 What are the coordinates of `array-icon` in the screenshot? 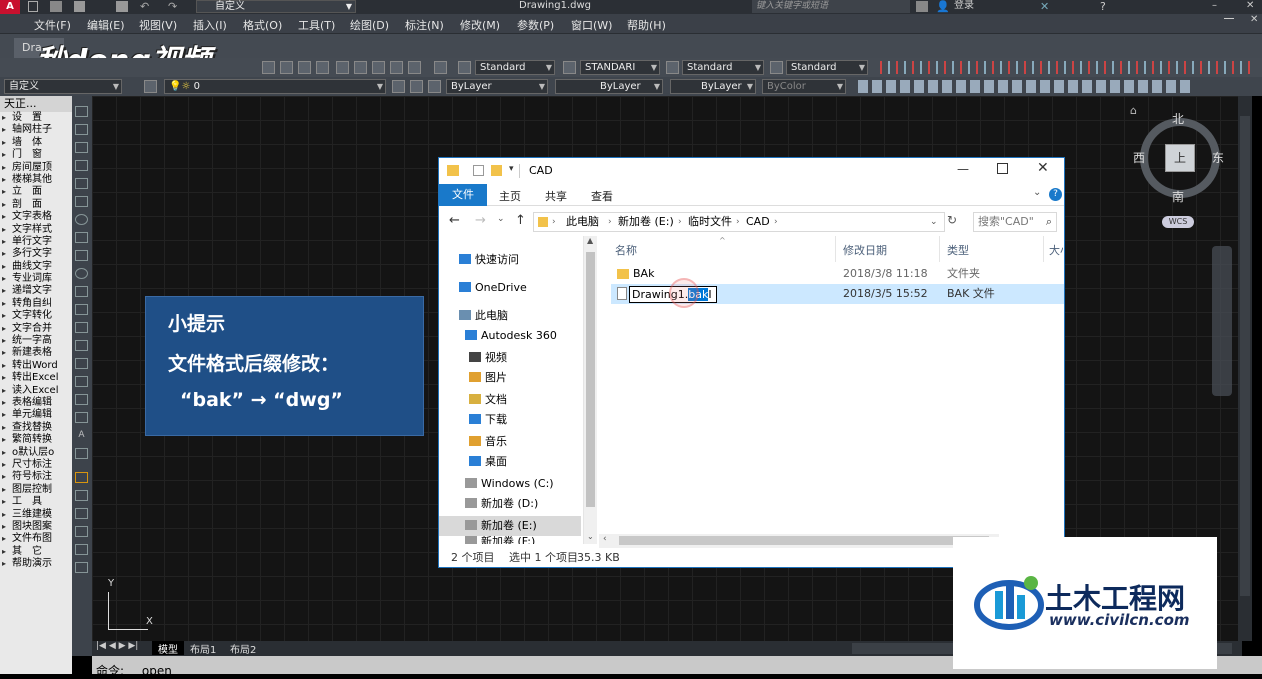 It's located at (81, 567).